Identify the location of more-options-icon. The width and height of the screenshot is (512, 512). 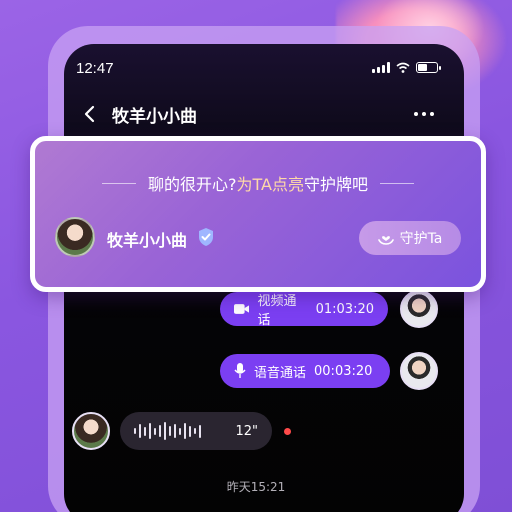
(424, 114).